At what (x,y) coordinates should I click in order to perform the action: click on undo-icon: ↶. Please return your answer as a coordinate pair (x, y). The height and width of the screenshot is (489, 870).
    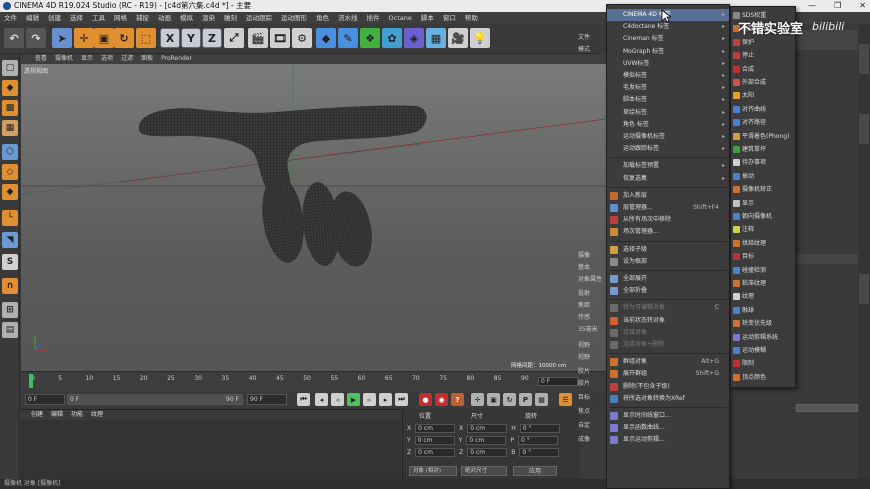
    Looking at the image, I should click on (14, 38).